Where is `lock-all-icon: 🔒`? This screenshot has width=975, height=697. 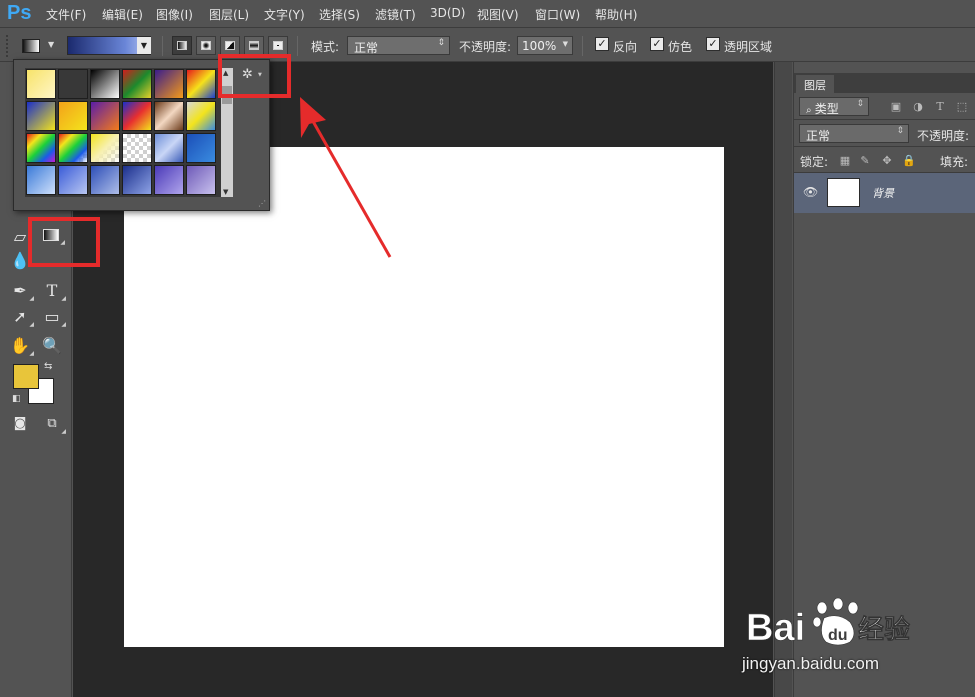
lock-all-icon: 🔒 is located at coordinates (909, 161).